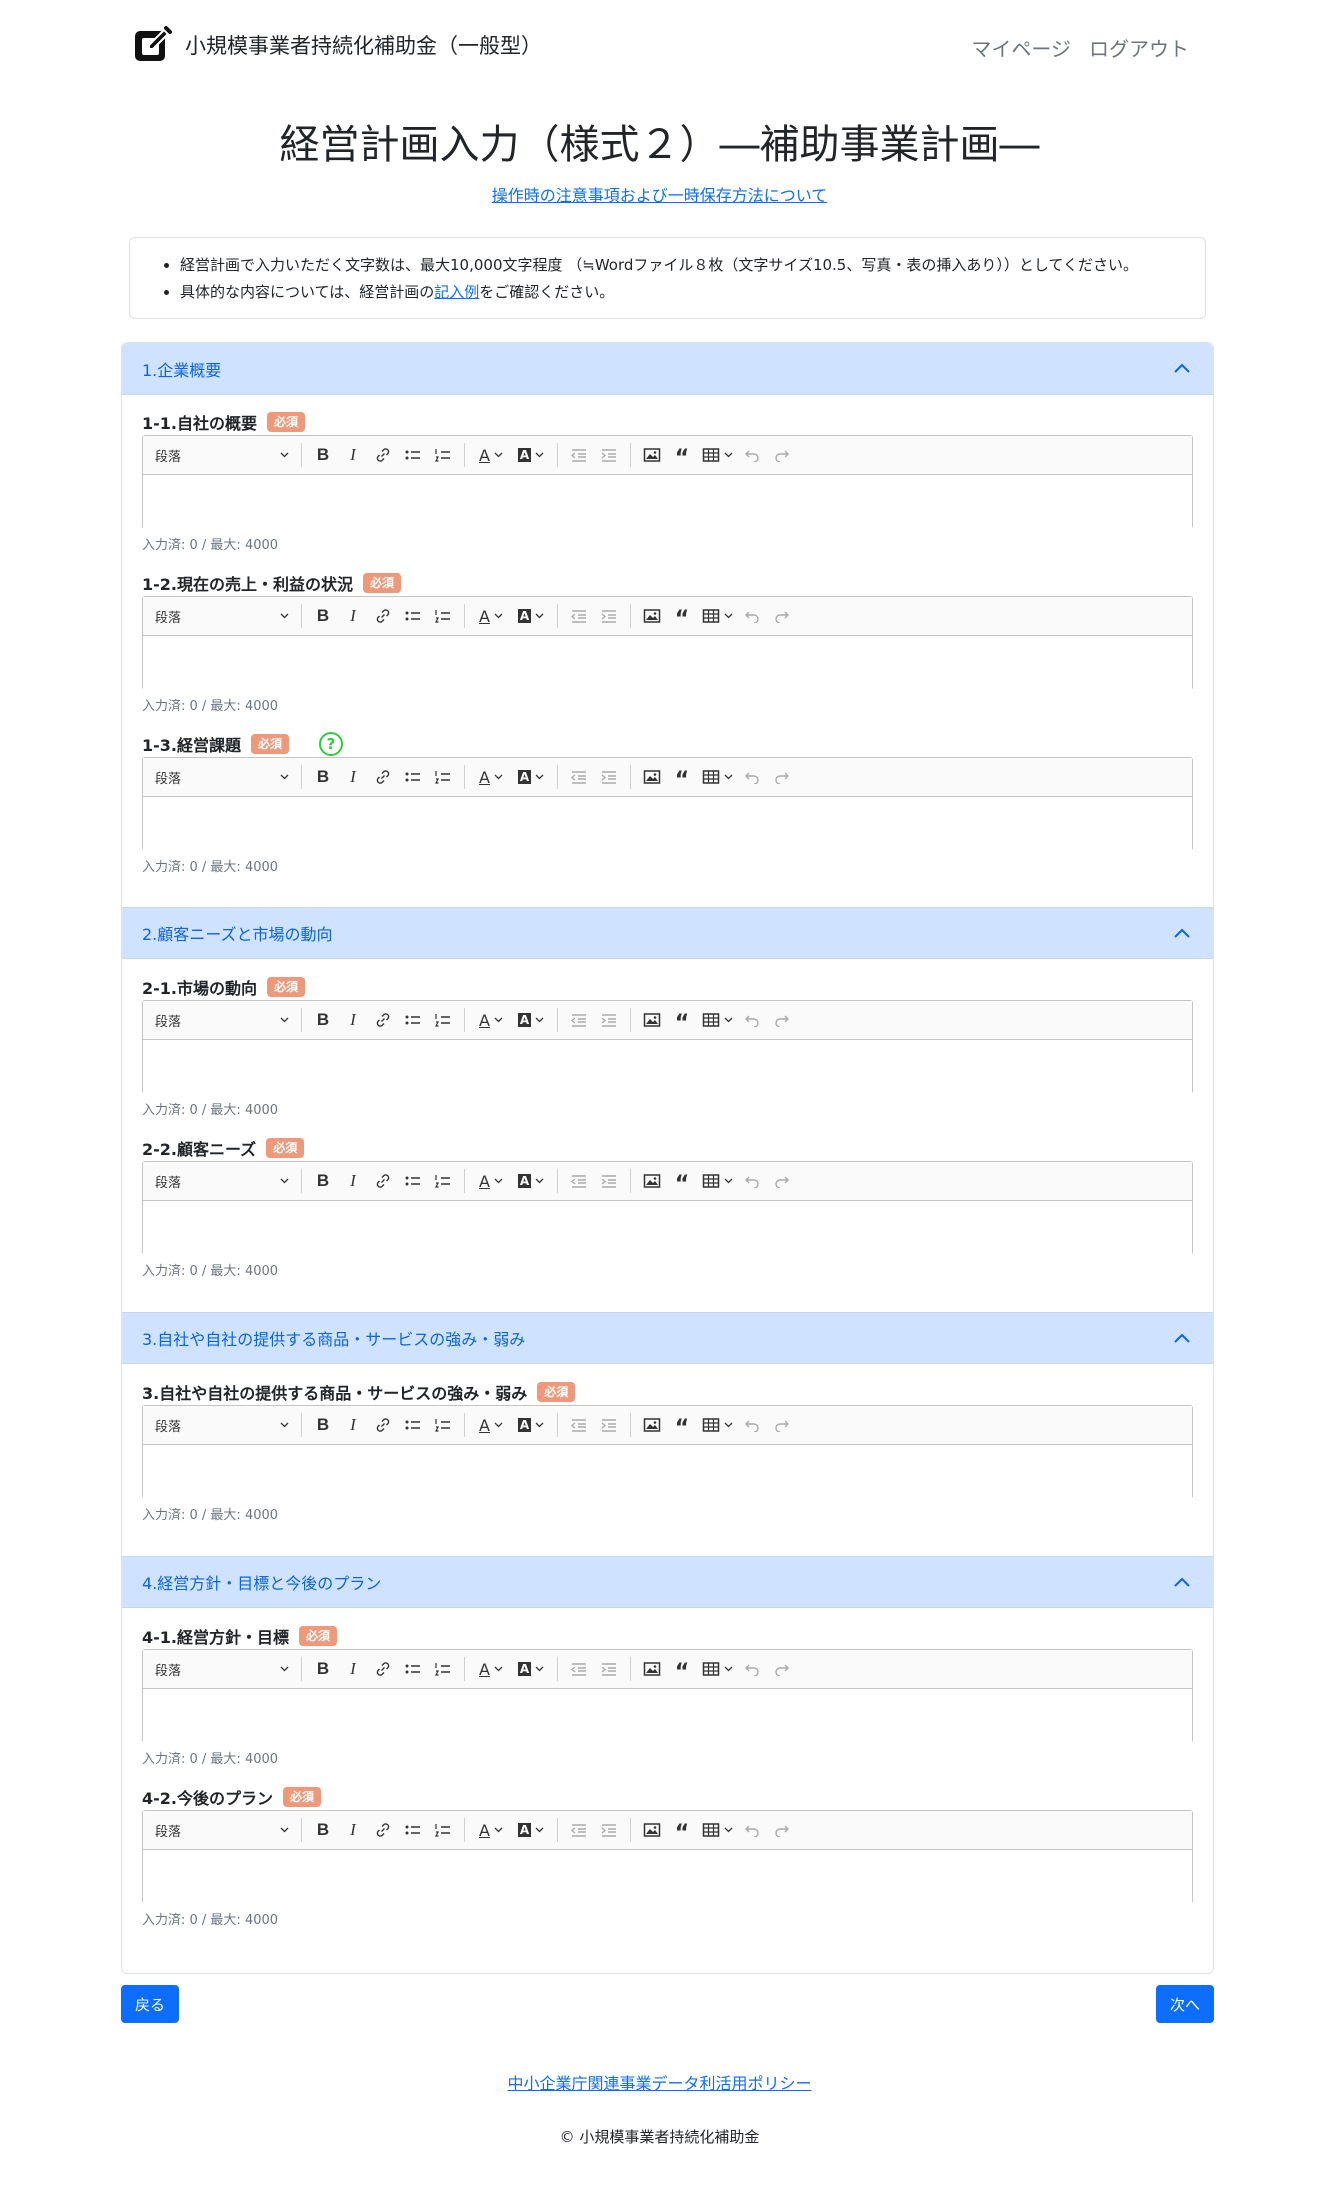 The height and width of the screenshot is (2199, 1319). Describe the element at coordinates (667, 1338) in the screenshot. I see `section-header-3: 3.自社や自社の提供する商品・サービスの強み・弱み` at that location.